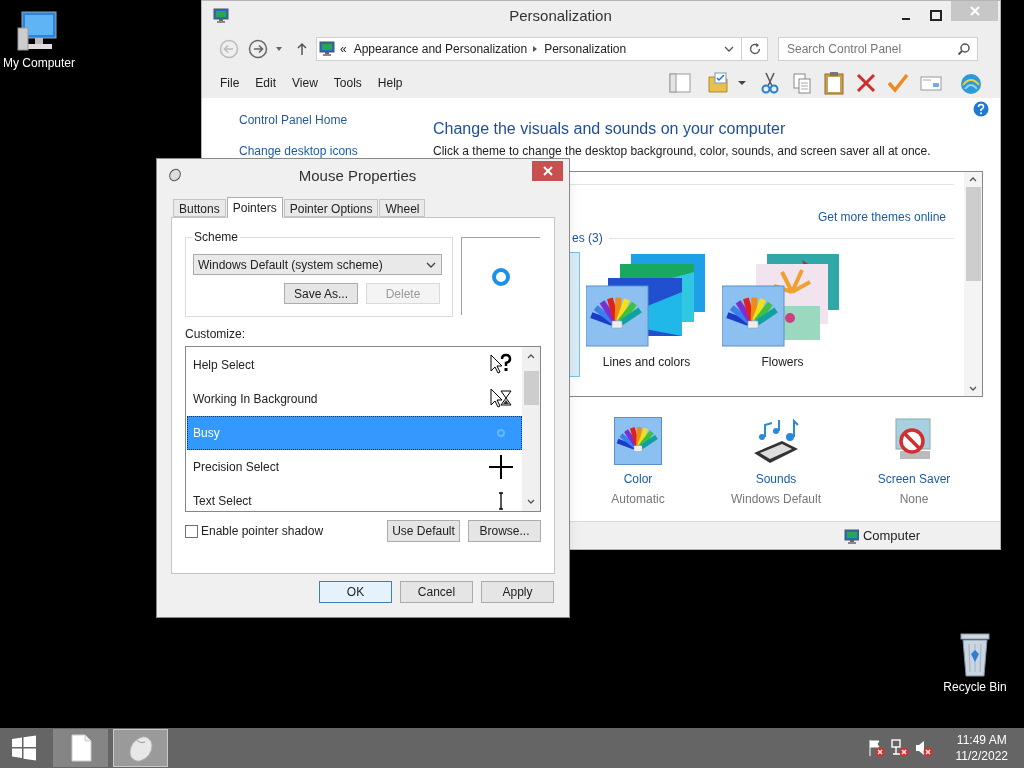 The image size is (1024, 768). I want to click on page-description: Click a theme to change the desktop background, color, sounds, and screen saver all at once., so click(682, 151).